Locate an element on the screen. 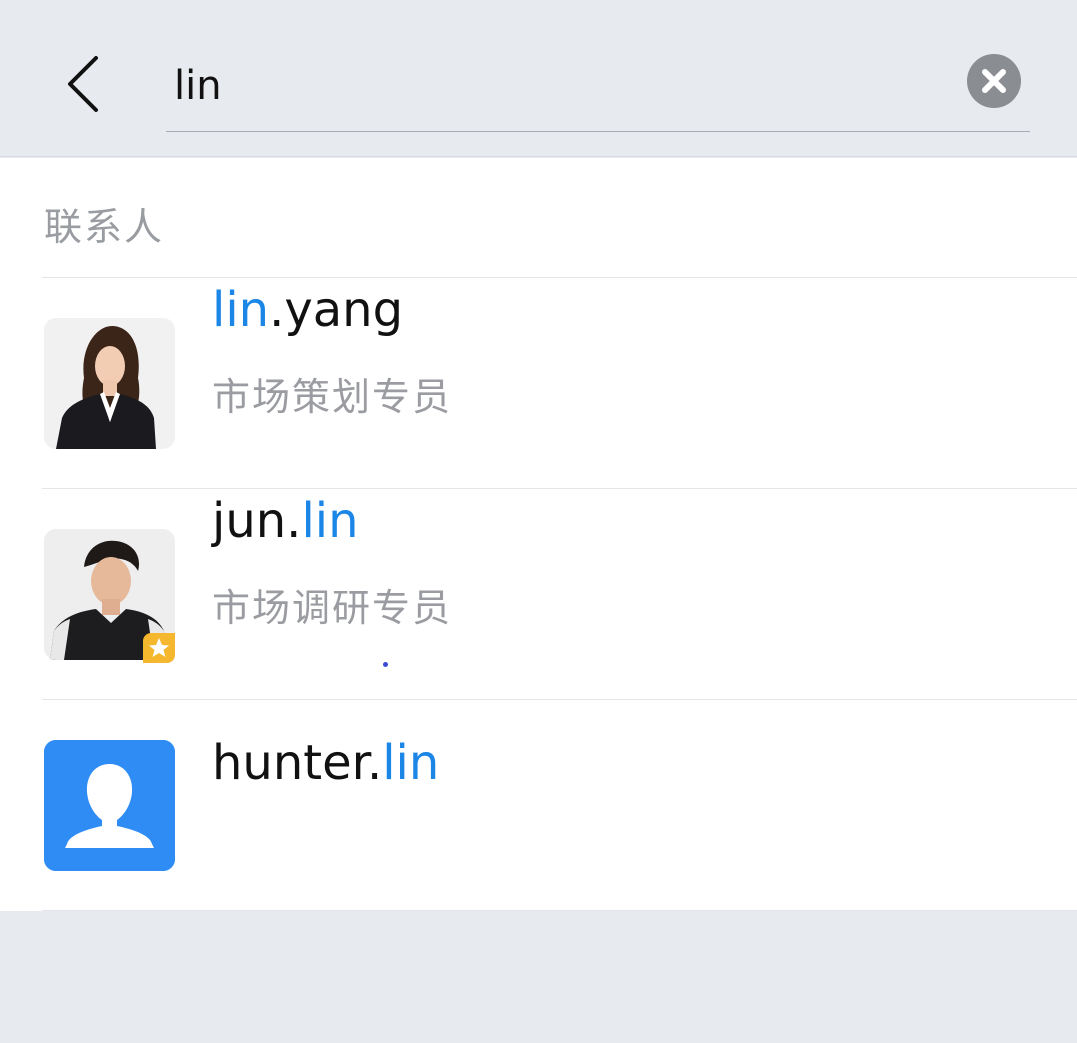 Image resolution: width=1077 pixels, height=1043 pixels. search-field is located at coordinates (598, 86).